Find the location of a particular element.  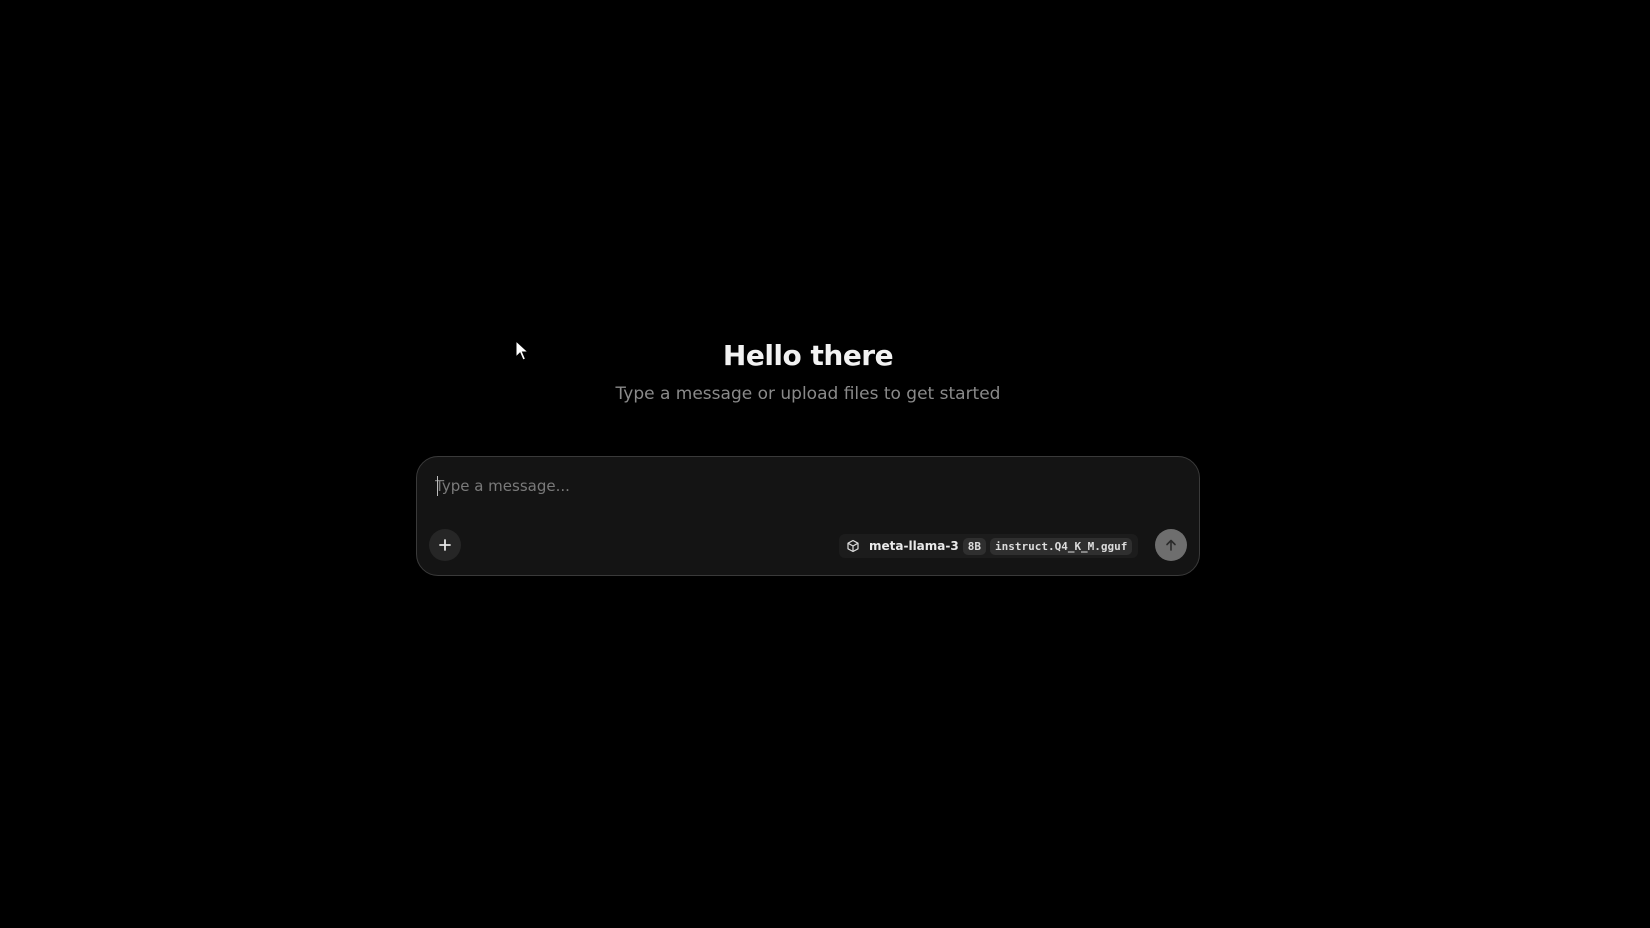

text-caret is located at coordinates (437, 486).